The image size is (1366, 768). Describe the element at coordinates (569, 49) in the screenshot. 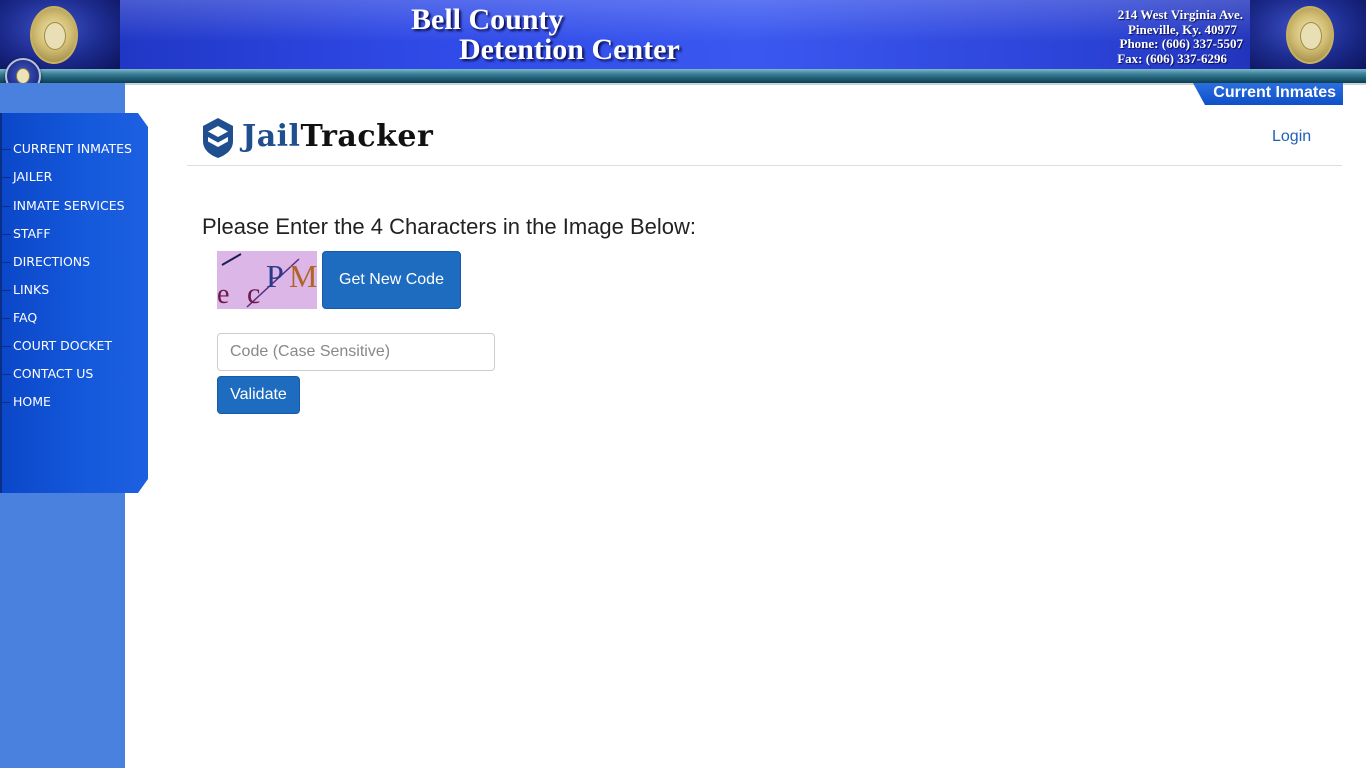

I see `site-title-line2: Detention Center` at that location.